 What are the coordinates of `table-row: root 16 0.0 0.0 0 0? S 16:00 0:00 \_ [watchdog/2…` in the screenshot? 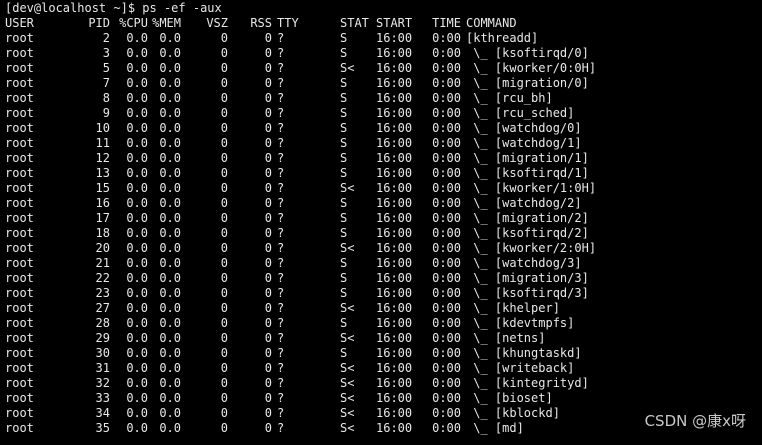 It's located at (291, 203).